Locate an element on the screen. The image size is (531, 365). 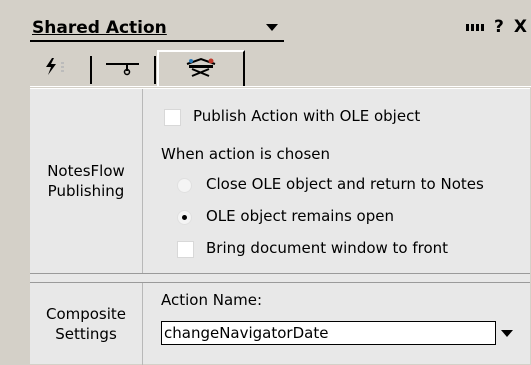
publish-checkbox-label: Publish Action with OLE object is located at coordinates (307, 116).